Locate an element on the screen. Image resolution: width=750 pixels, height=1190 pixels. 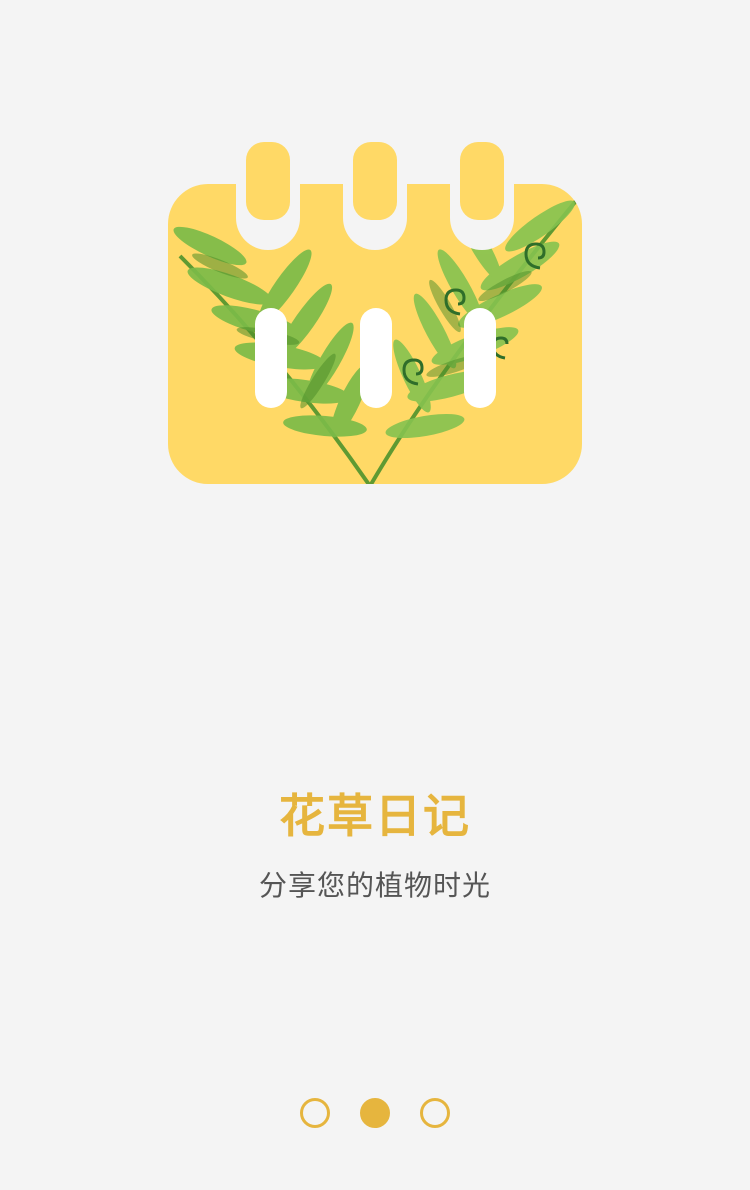
page-dot-2-active is located at coordinates (375, 1113).